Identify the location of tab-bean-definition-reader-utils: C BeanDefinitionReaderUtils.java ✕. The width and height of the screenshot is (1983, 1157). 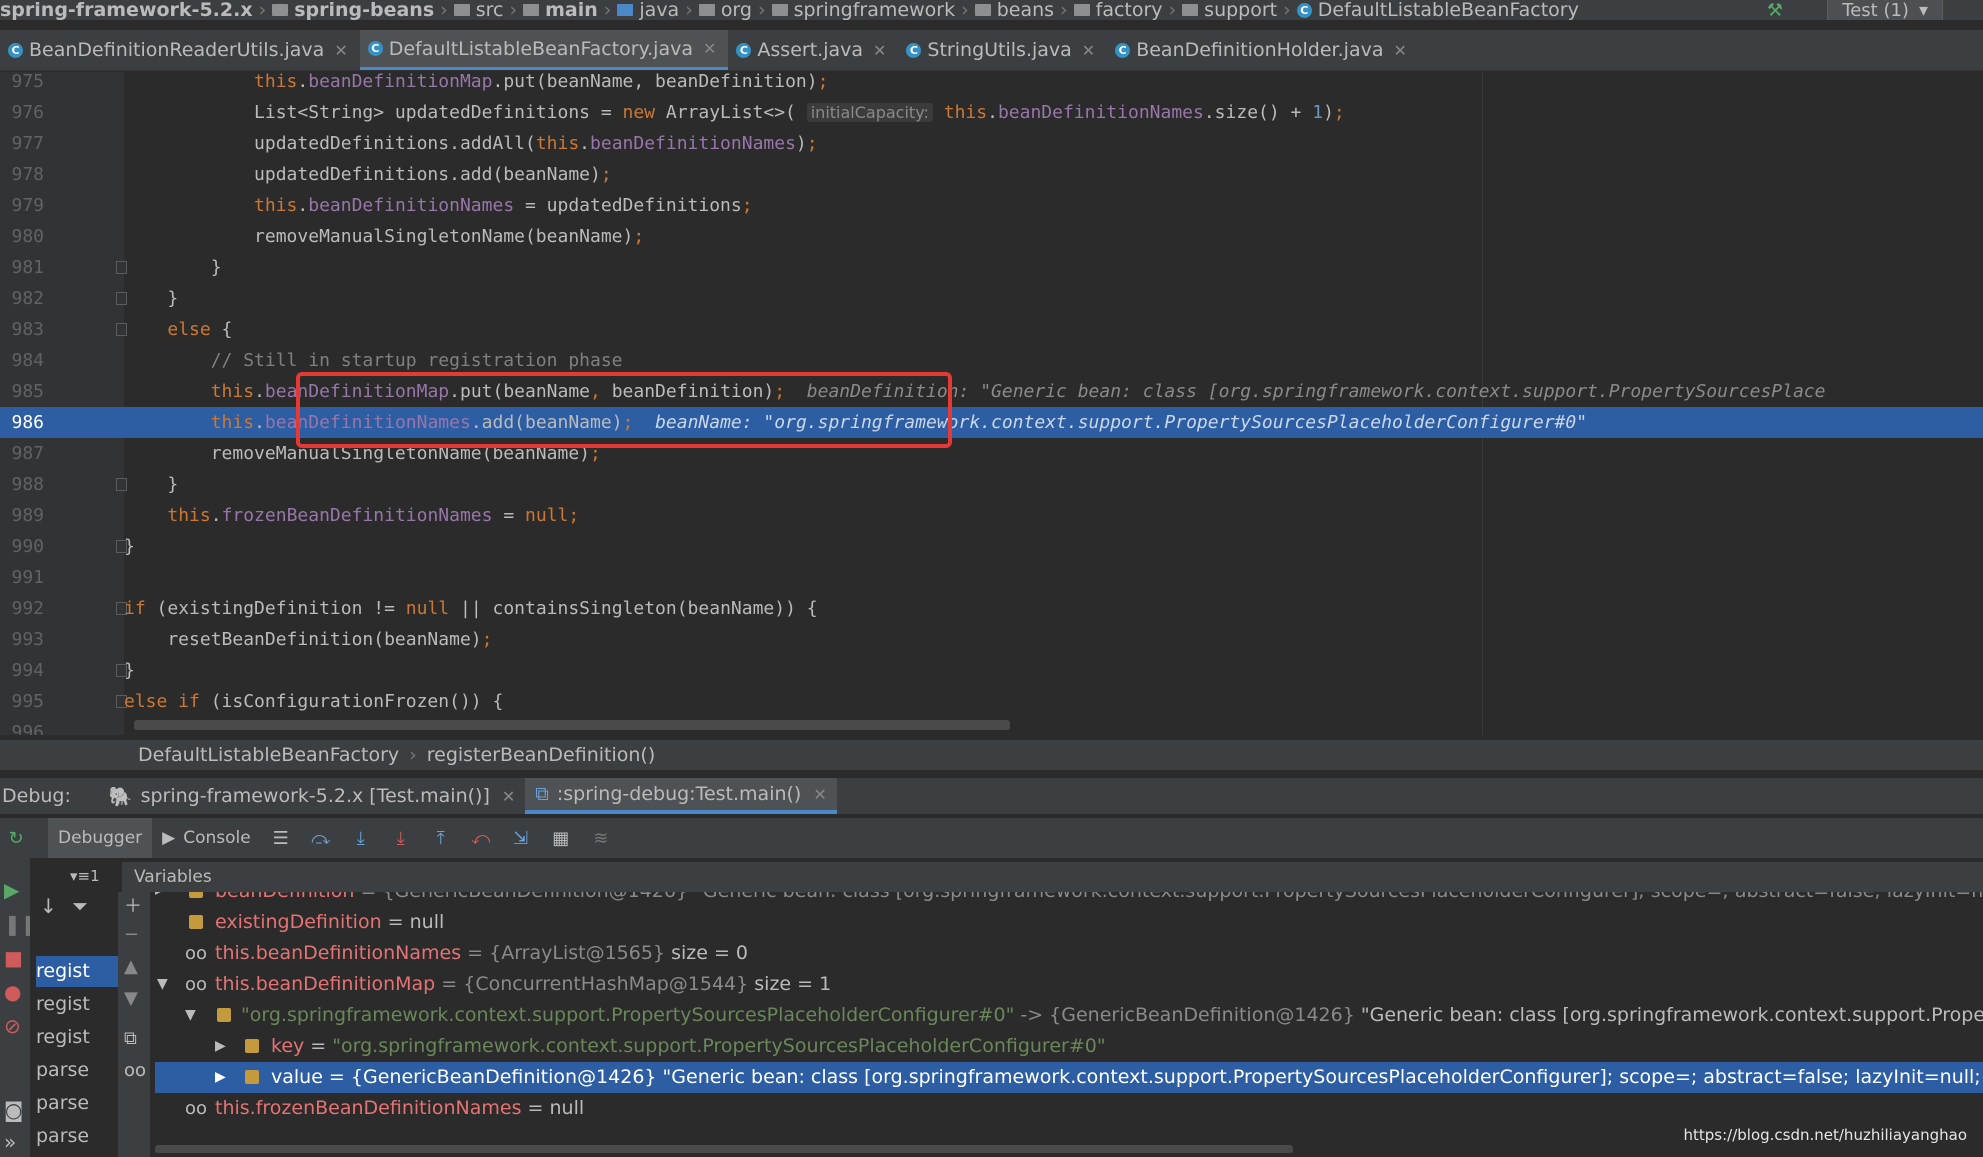
(180, 50).